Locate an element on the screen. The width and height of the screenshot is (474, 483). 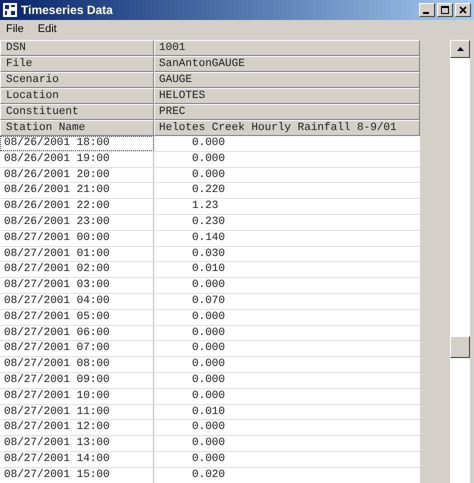
attribute-value: HELOTES is located at coordinates (287, 96).